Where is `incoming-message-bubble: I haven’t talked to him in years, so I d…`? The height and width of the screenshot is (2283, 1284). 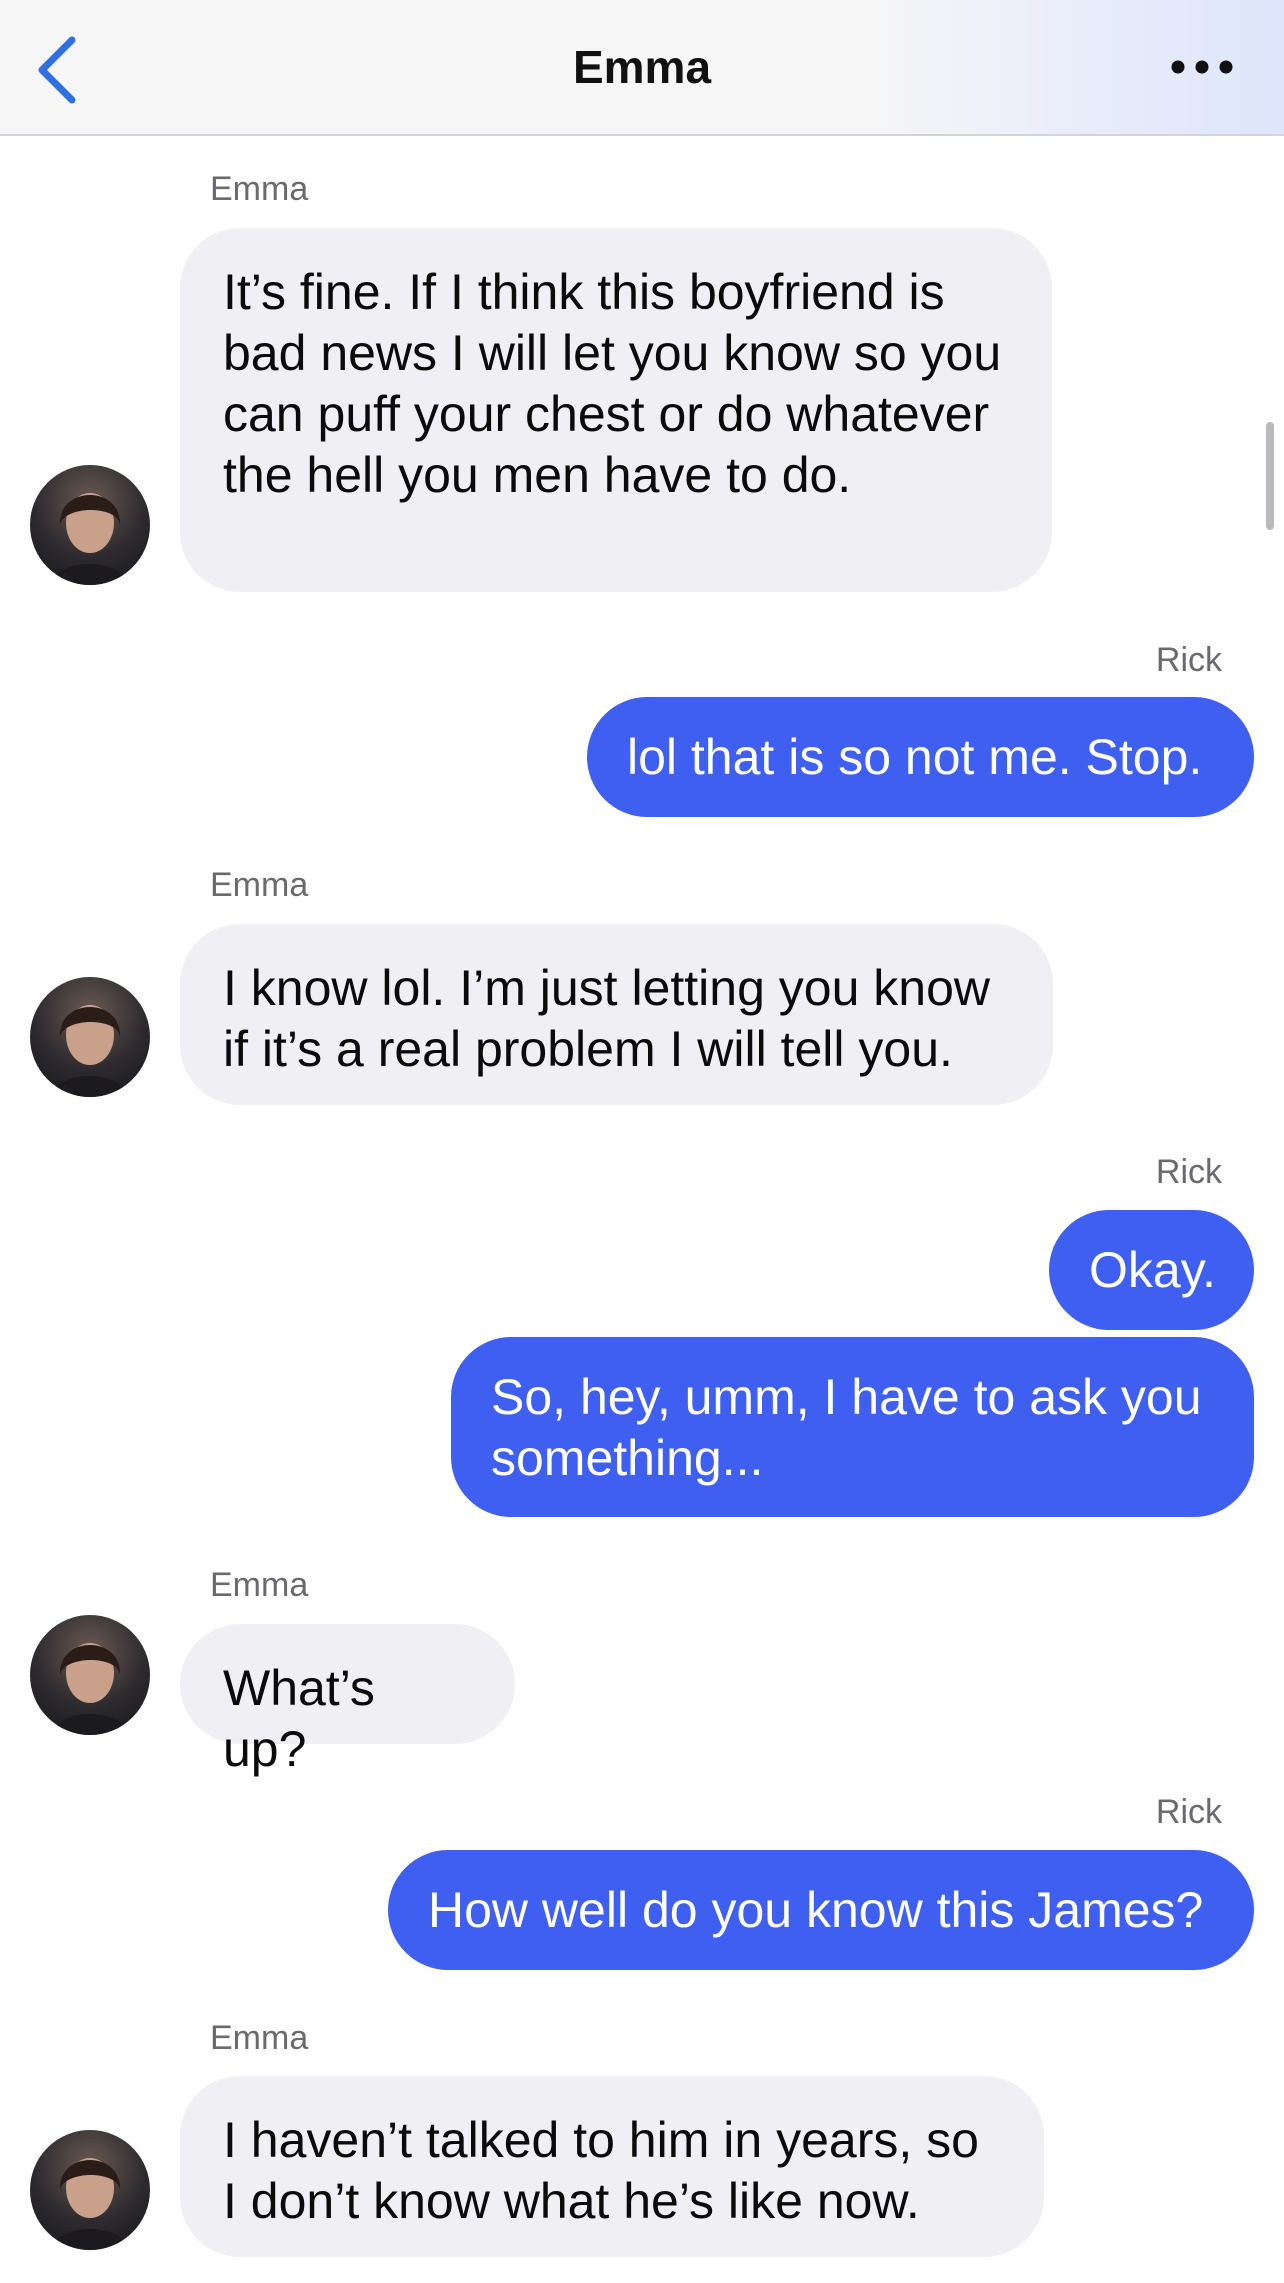
incoming-message-bubble: I haven’t talked to him in years, so I d… is located at coordinates (612, 2166).